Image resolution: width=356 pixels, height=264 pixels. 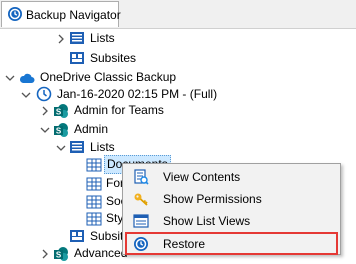 I want to click on menu-item-show-permissions: Show Permissions, so click(x=231, y=199).